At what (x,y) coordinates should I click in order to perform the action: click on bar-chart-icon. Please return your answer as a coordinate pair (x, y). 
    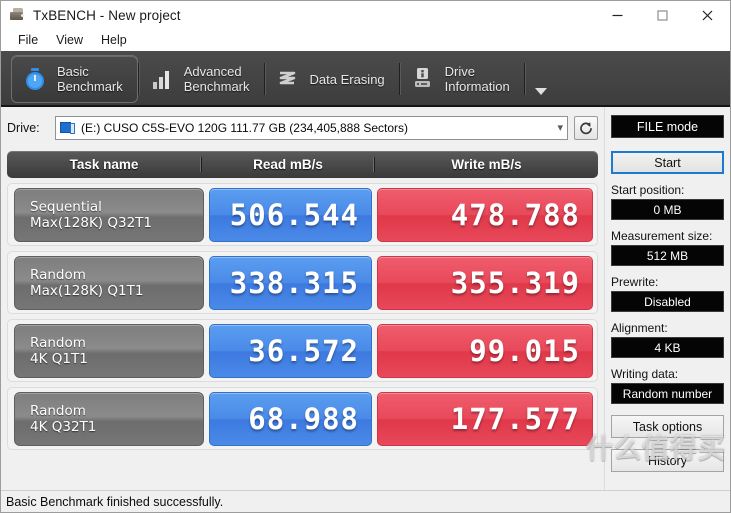
    Looking at the image, I should click on (162, 79).